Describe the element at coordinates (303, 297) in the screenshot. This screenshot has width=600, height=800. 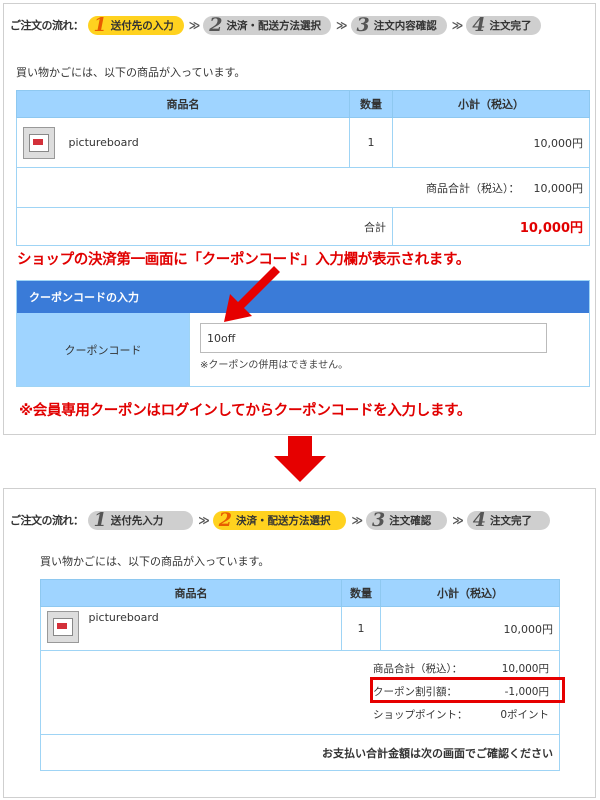
I see `coupon-section-header: クーポンコードの入力` at that location.